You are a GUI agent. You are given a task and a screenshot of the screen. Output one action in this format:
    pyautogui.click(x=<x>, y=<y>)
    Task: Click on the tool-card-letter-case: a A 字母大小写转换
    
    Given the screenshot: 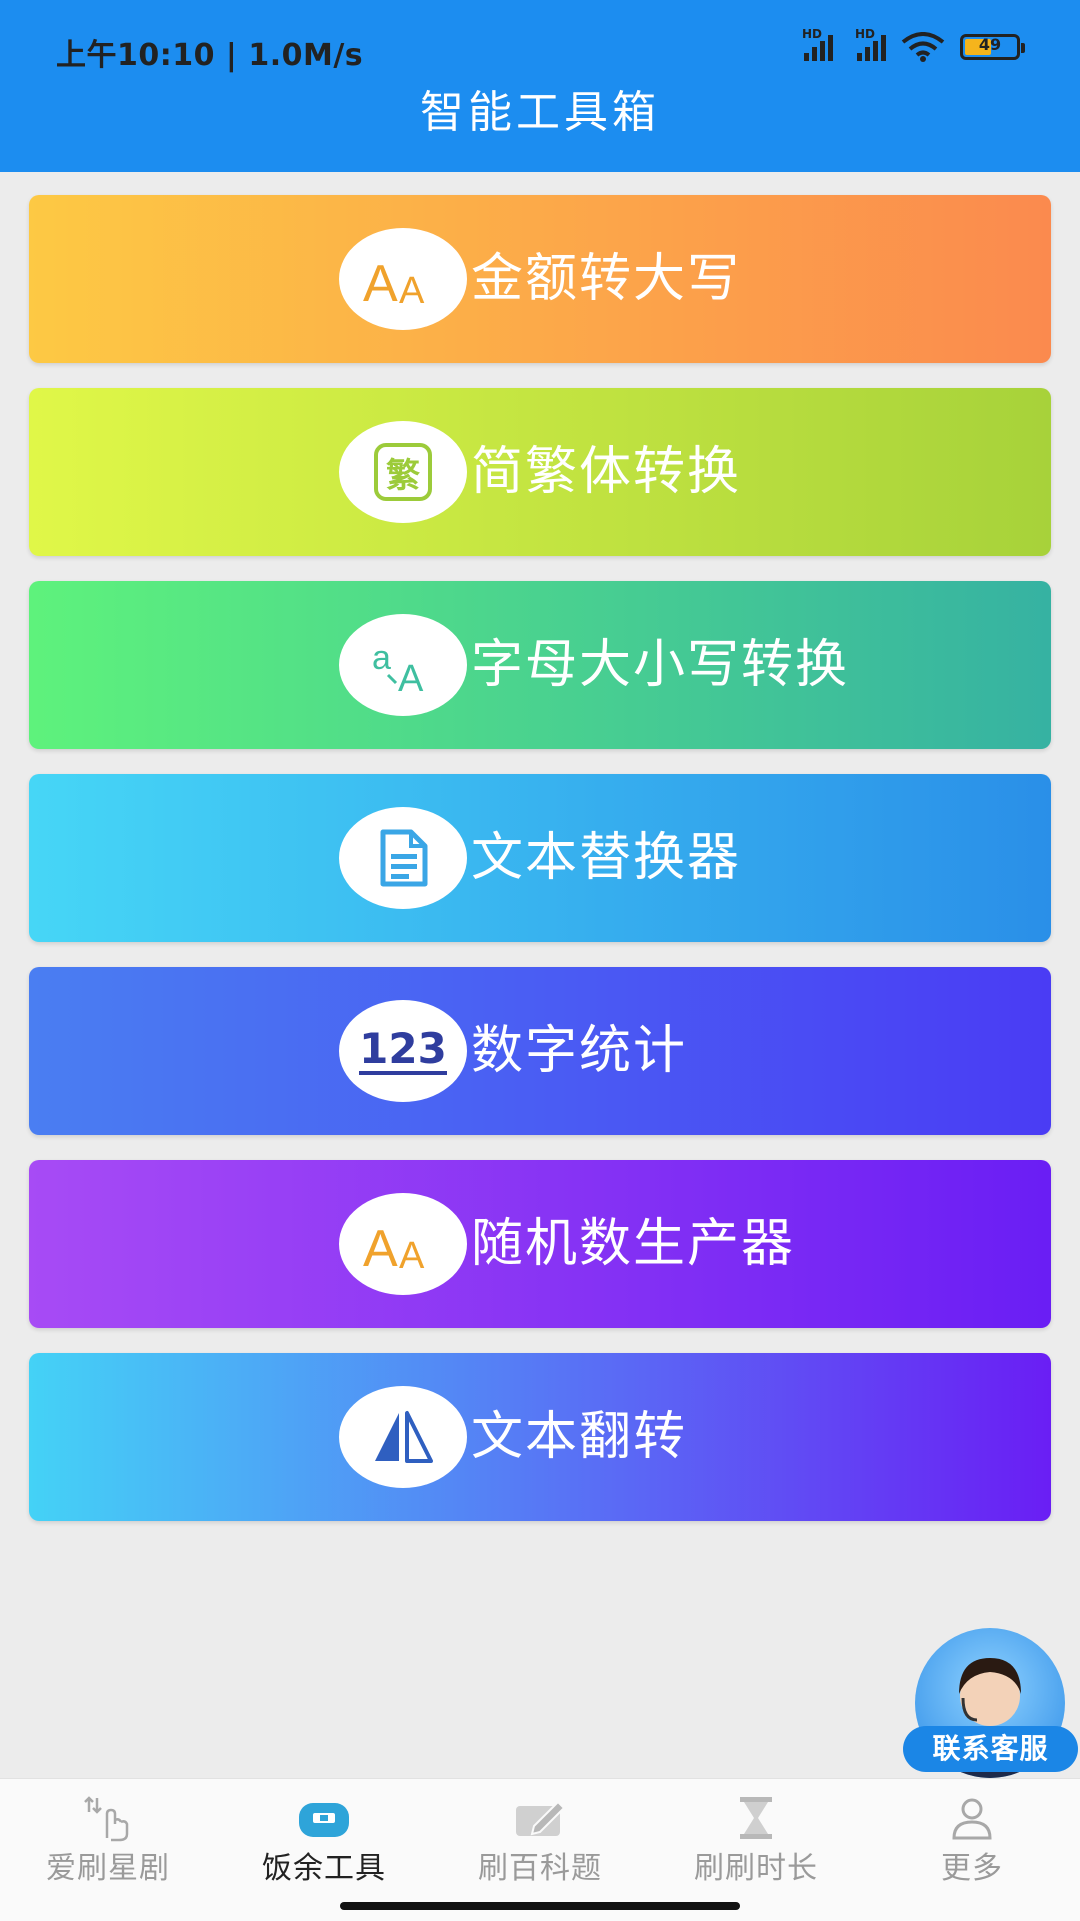 What is the action you would take?
    pyautogui.click(x=540, y=665)
    